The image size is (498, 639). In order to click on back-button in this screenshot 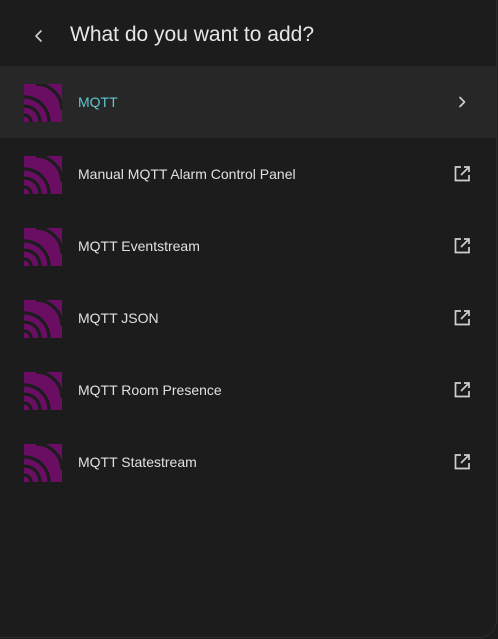, I will do `click(39, 36)`.